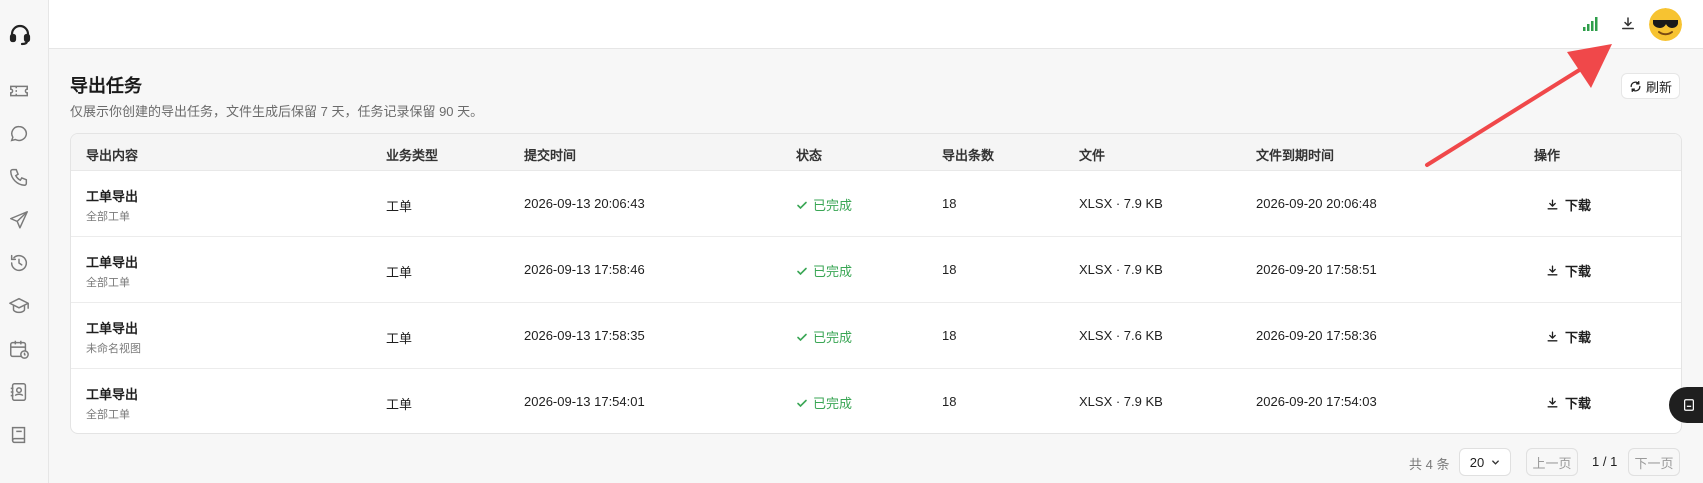 The width and height of the screenshot is (1703, 483). Describe the element at coordinates (24, 241) in the screenshot. I see `sidebar` at that location.